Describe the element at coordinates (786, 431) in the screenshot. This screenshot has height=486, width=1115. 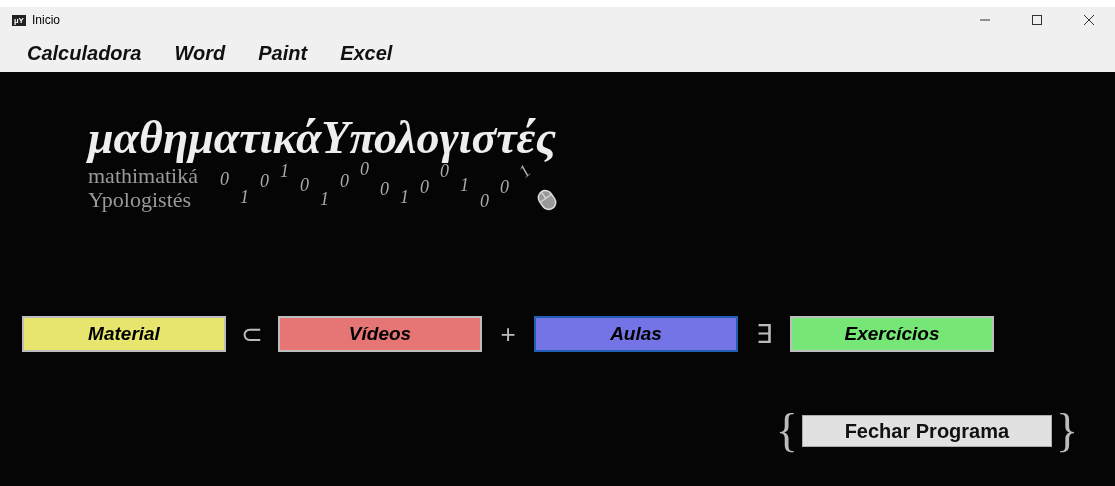
I see `brace-symbol: {` at that location.